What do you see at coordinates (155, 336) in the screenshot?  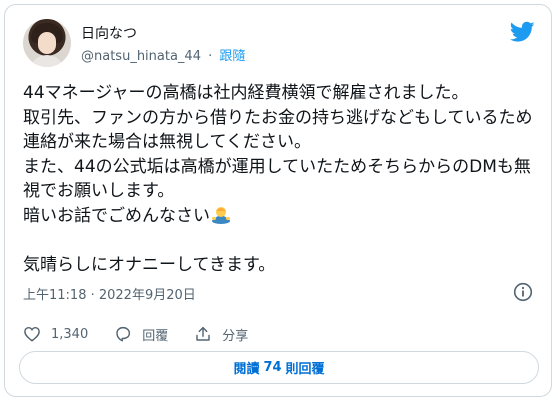 I see `reply-label: 回覆` at bounding box center [155, 336].